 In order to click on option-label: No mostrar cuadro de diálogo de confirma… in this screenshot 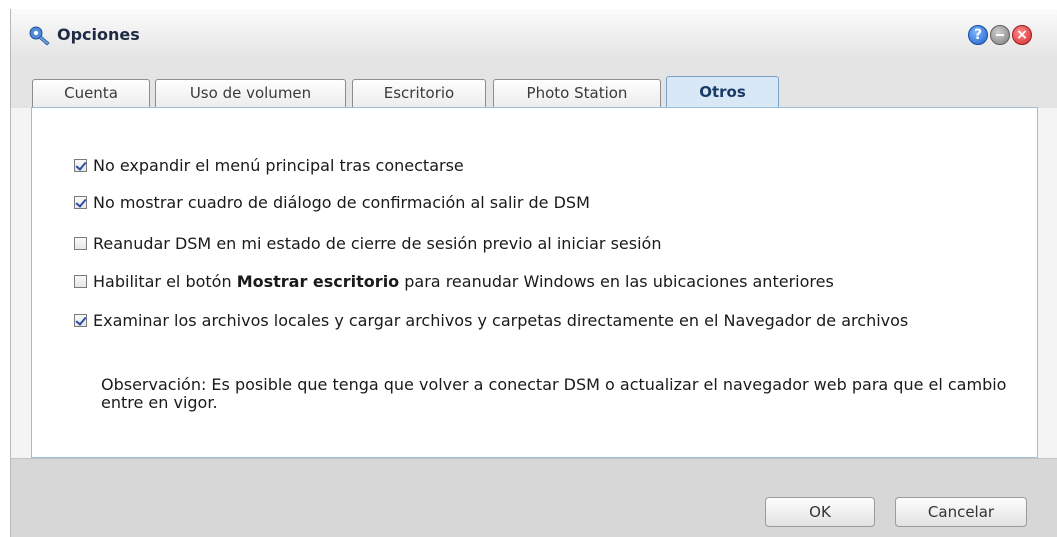, I will do `click(341, 202)`.